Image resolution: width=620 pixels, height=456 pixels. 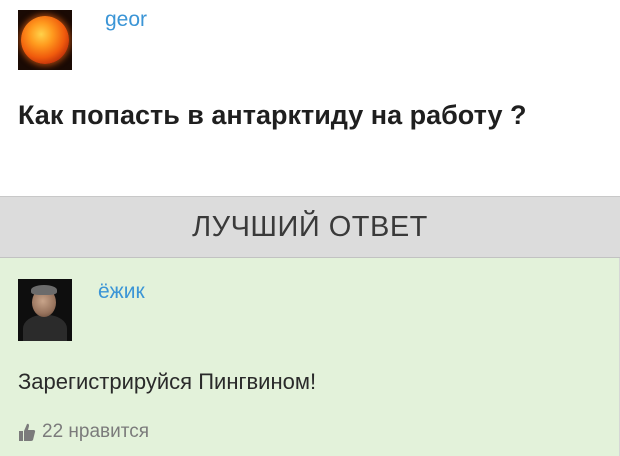 I want to click on best-answer-header: ЛУЧШИЙ ОТВЕТ, so click(x=310, y=227).